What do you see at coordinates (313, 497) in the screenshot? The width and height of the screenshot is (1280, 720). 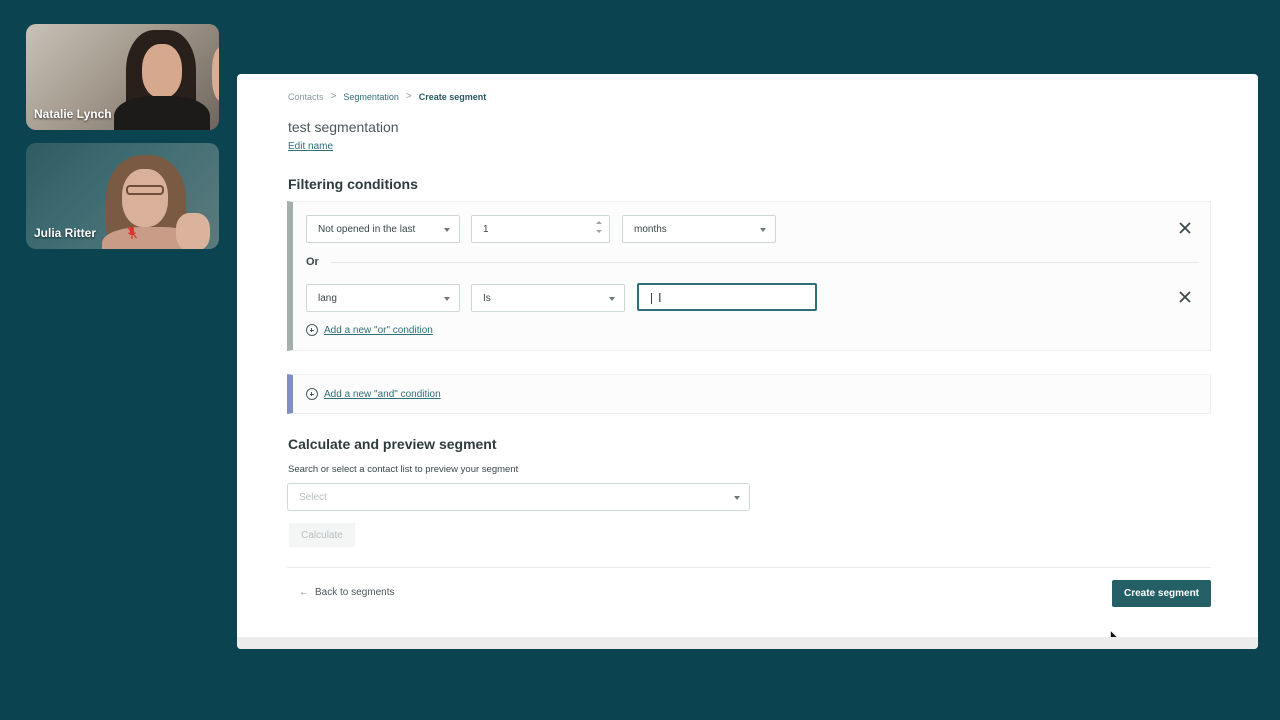 I see `contact-list-placeholder: Select` at bounding box center [313, 497].